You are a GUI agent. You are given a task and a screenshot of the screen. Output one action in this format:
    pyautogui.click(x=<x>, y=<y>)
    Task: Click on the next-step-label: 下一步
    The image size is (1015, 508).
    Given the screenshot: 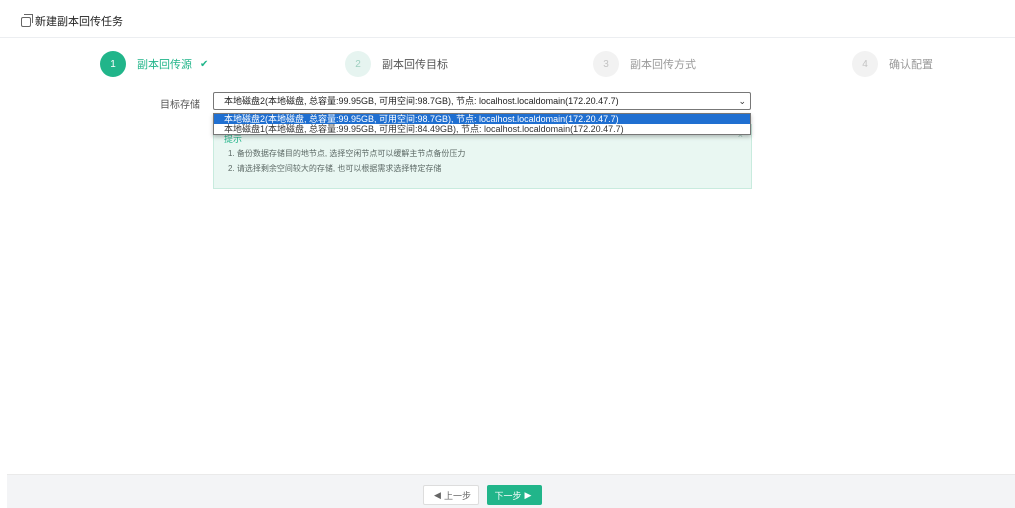 What is the action you would take?
    pyautogui.click(x=508, y=495)
    